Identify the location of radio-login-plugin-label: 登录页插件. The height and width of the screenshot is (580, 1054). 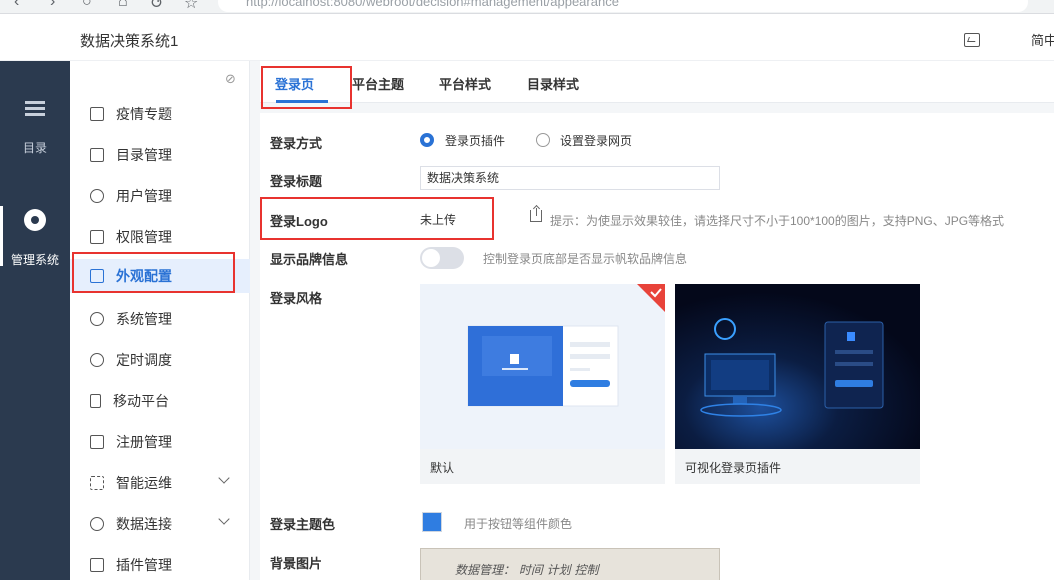
(475, 140).